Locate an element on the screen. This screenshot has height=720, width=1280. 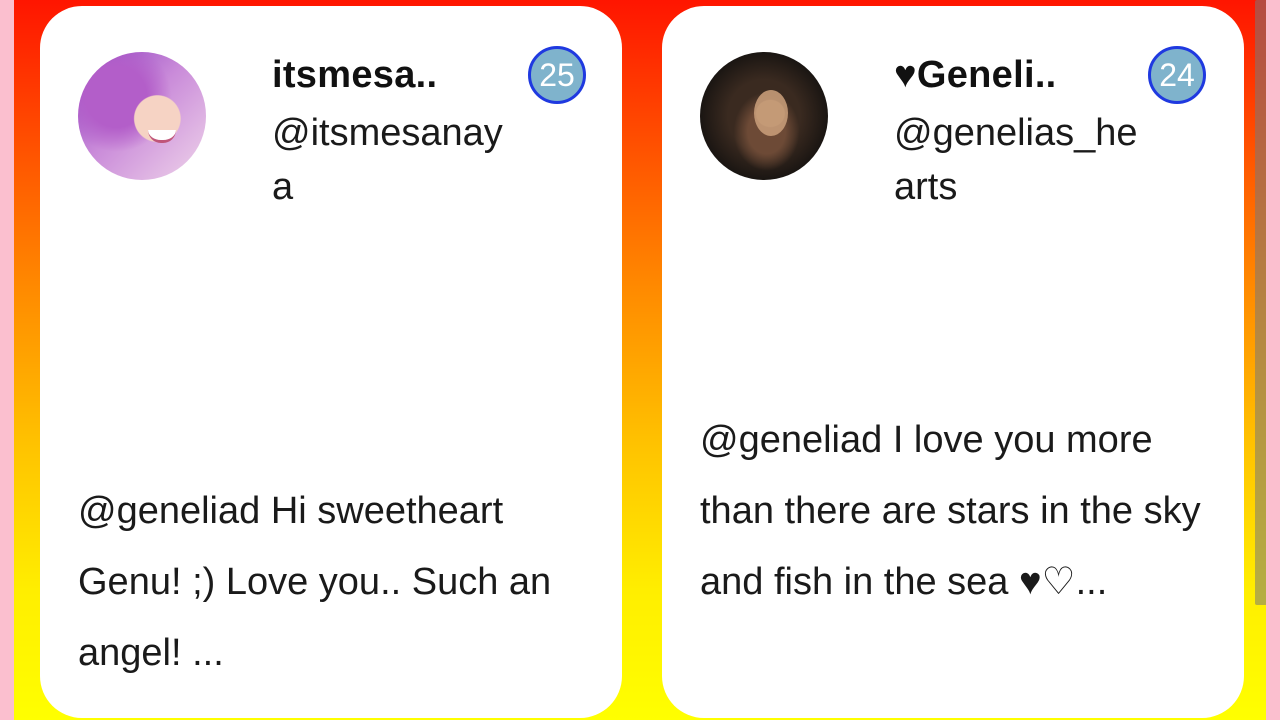
user-display-name: itsmesa.. is located at coordinates (355, 75).